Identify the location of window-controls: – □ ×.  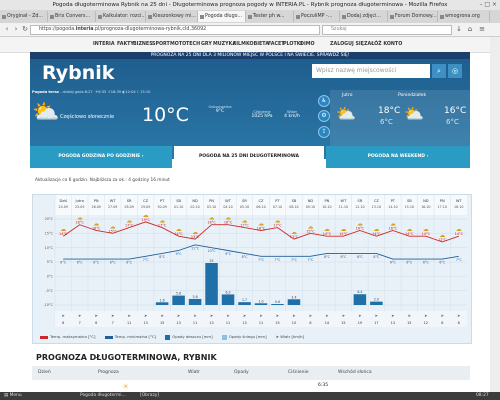
(488, 5).